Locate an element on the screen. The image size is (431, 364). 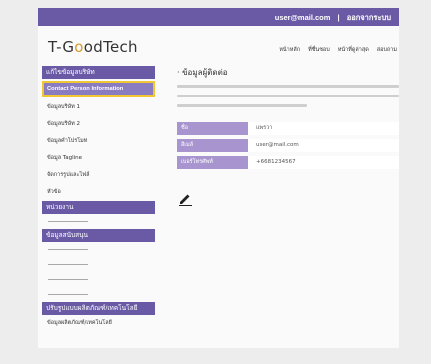
field-label: อีเมล์ is located at coordinates (212, 145).